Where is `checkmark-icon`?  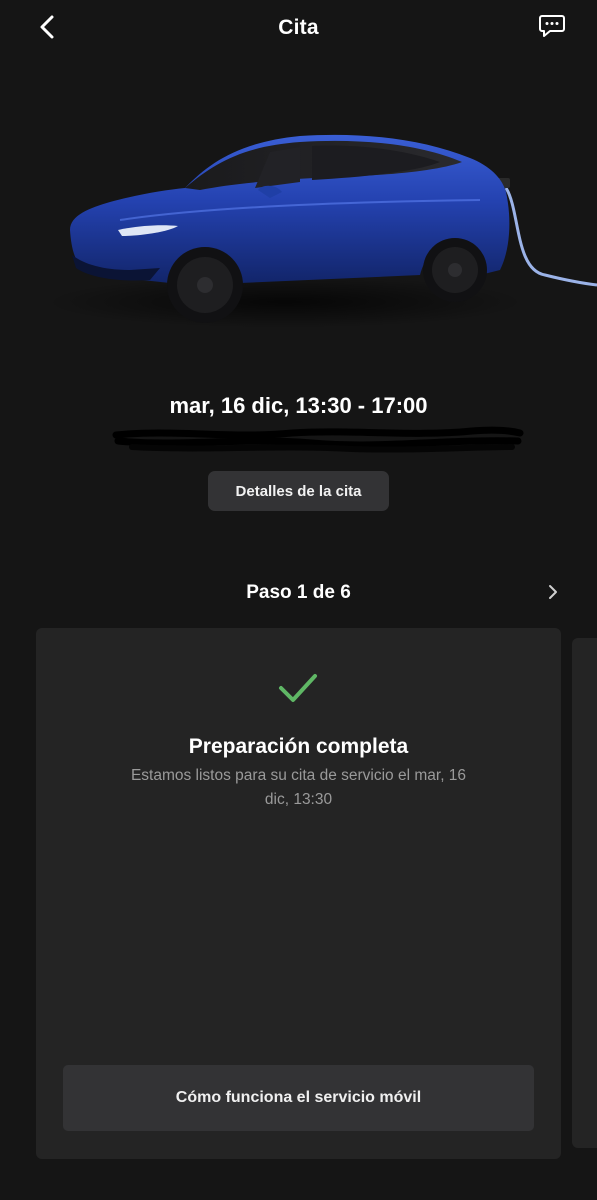 checkmark-icon is located at coordinates (298, 688).